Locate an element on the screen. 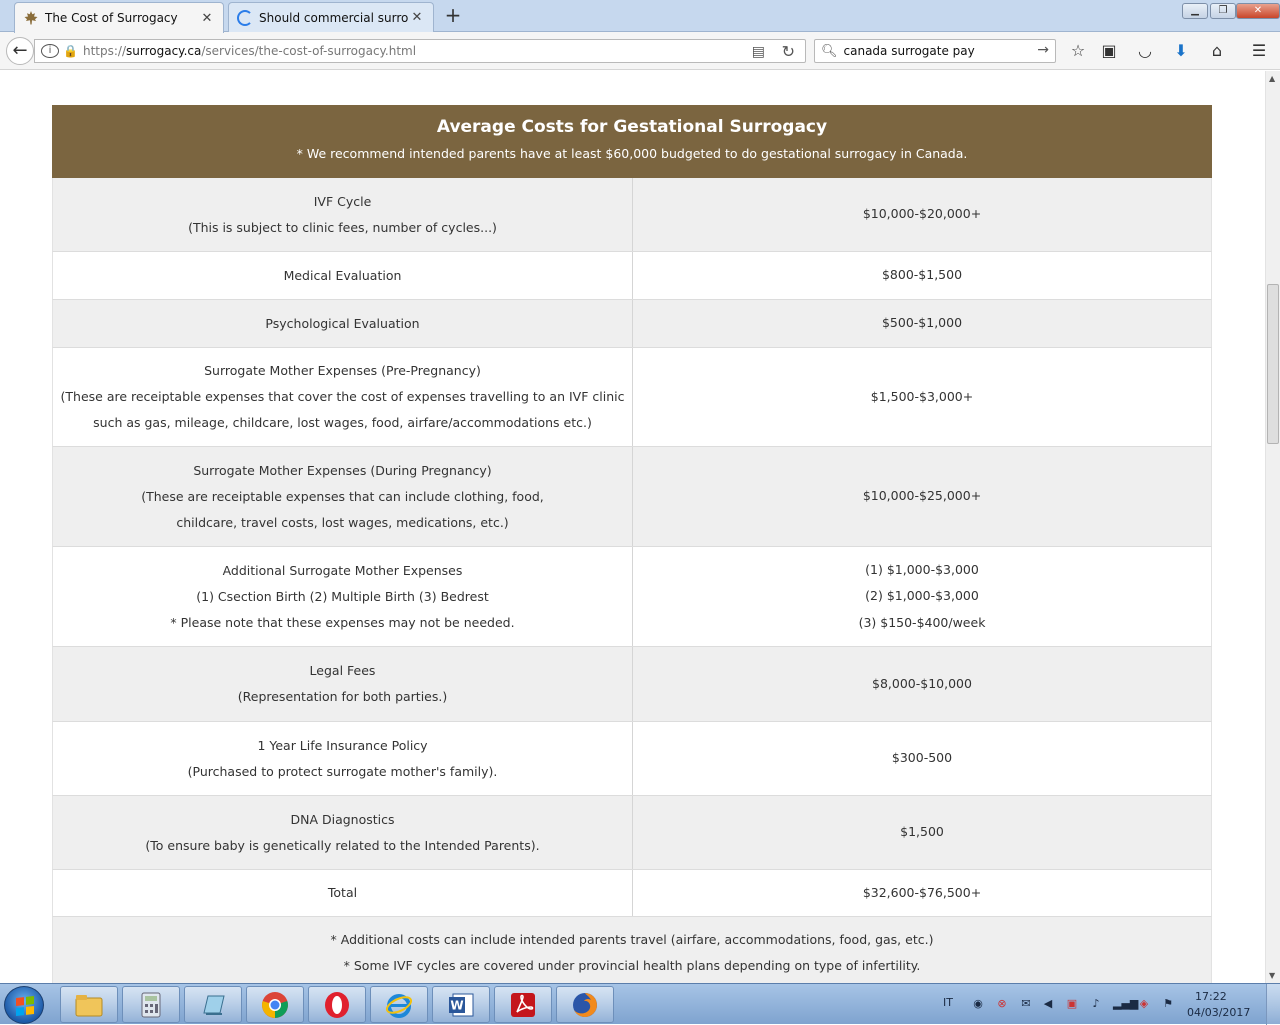 Image resolution: width=1280 pixels, height=1025 pixels. lock-icon: 🔒 is located at coordinates (70, 51).